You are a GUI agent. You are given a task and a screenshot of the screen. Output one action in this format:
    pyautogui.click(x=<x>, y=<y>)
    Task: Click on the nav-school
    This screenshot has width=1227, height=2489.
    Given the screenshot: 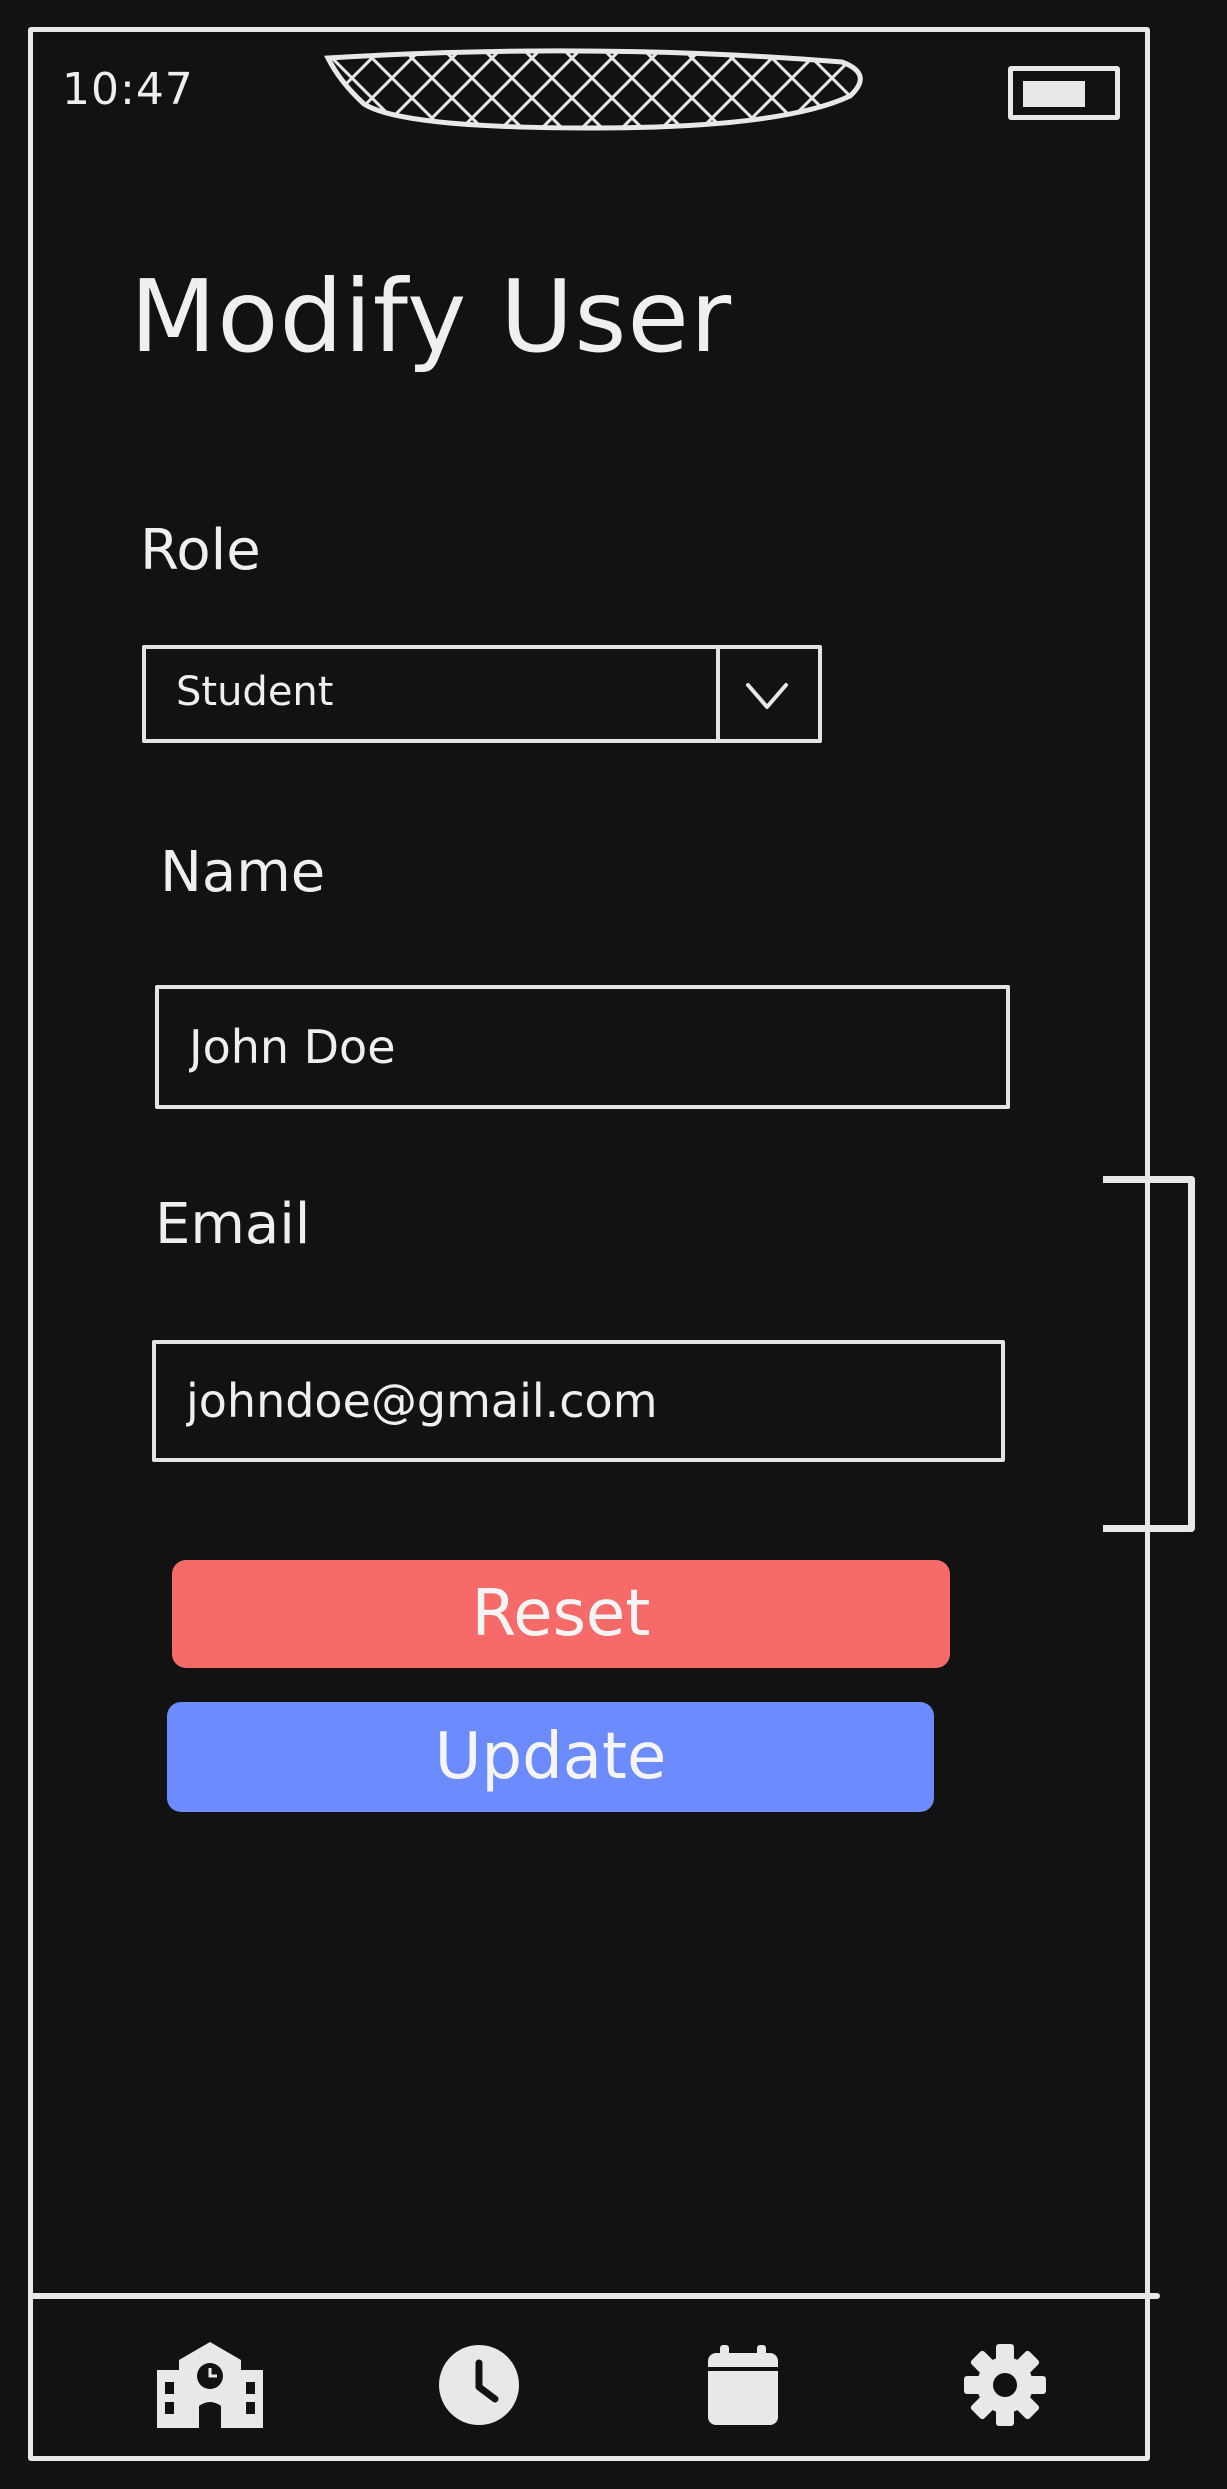 What is the action you would take?
    pyautogui.click(x=210, y=2385)
    